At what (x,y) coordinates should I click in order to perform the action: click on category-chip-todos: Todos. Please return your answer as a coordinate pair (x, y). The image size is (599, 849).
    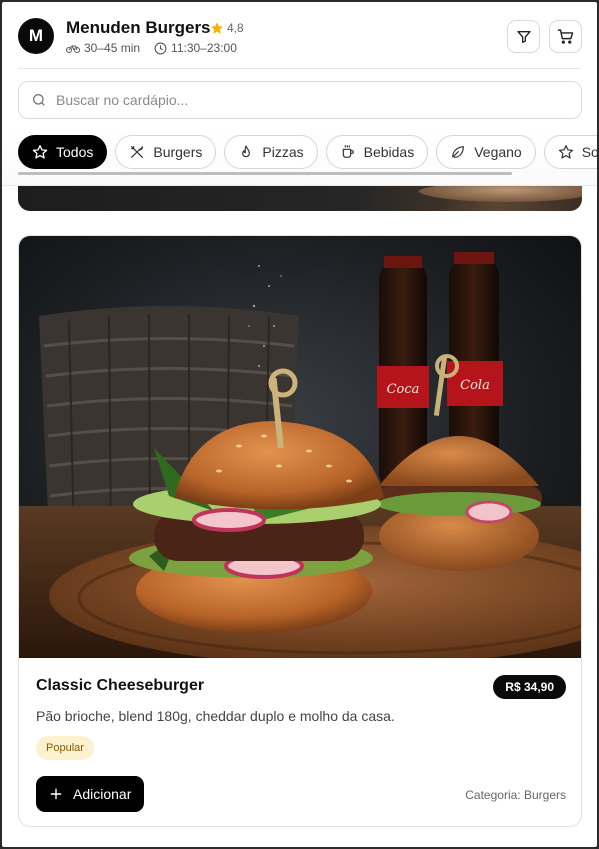
    Looking at the image, I should click on (63, 152).